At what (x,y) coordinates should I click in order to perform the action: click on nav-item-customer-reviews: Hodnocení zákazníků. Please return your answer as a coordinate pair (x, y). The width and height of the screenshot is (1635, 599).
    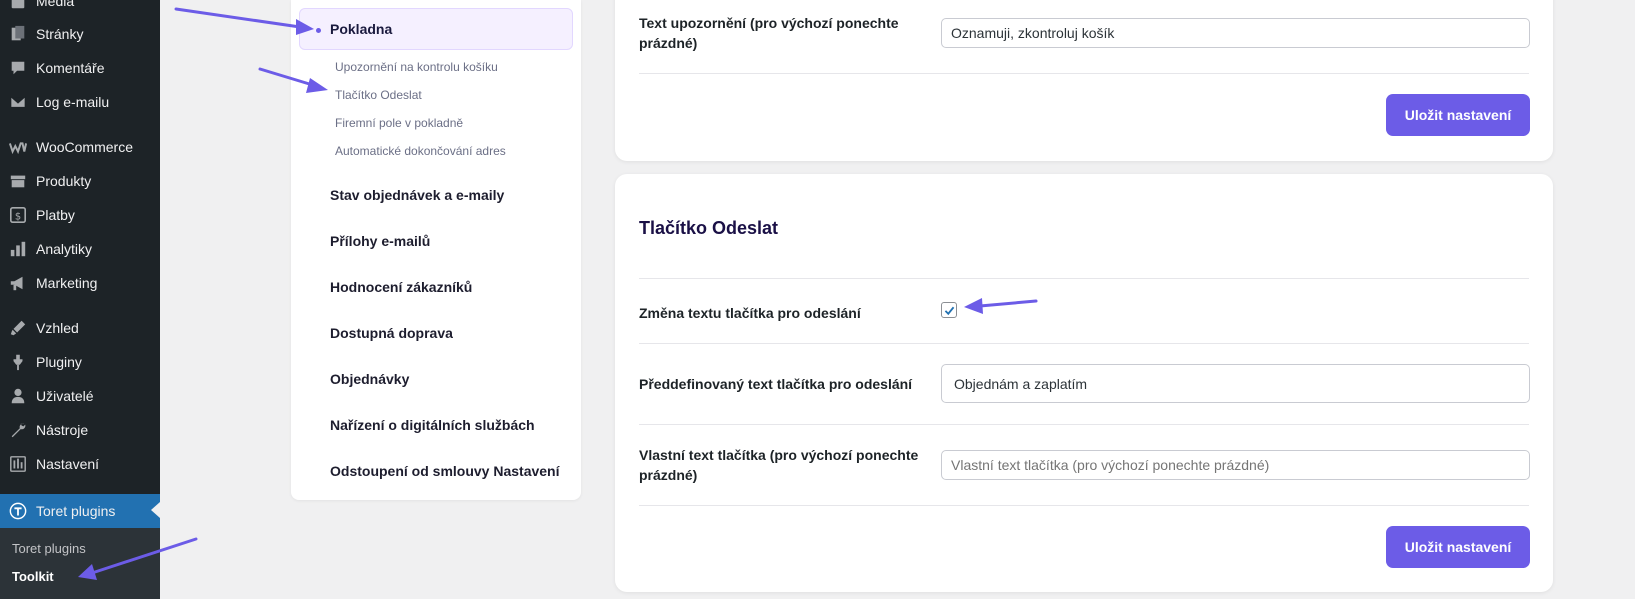
    Looking at the image, I should click on (401, 287).